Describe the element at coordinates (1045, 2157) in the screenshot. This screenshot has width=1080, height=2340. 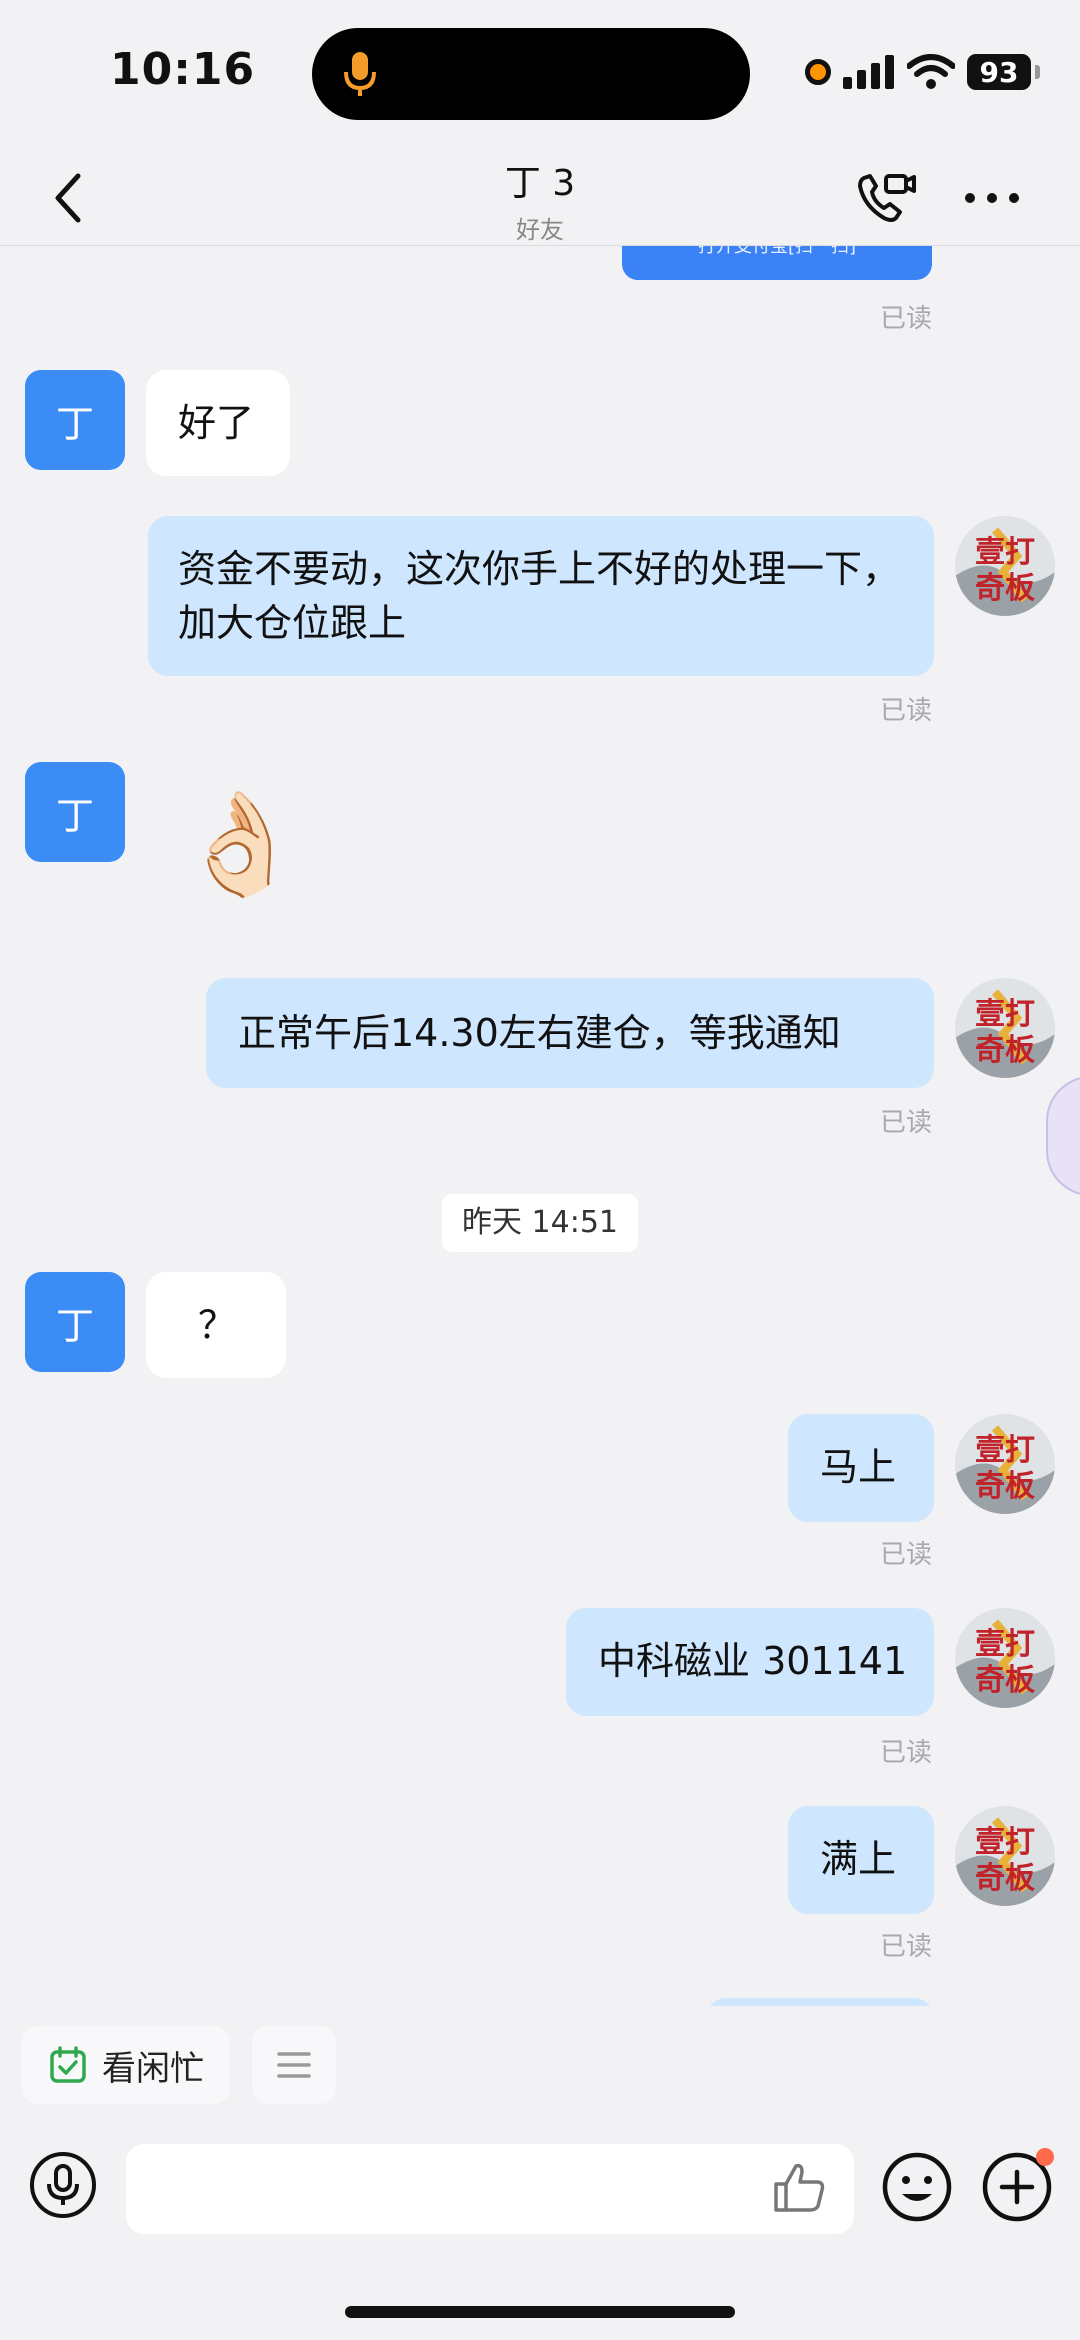
I see `notification-dot` at that location.